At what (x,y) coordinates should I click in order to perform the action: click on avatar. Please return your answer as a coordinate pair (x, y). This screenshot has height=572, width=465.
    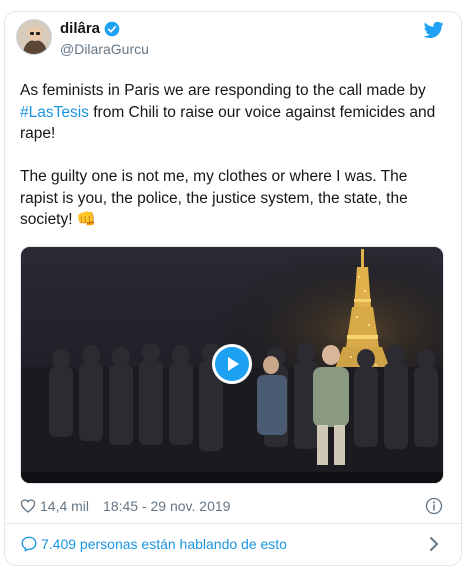
    Looking at the image, I should click on (34, 37).